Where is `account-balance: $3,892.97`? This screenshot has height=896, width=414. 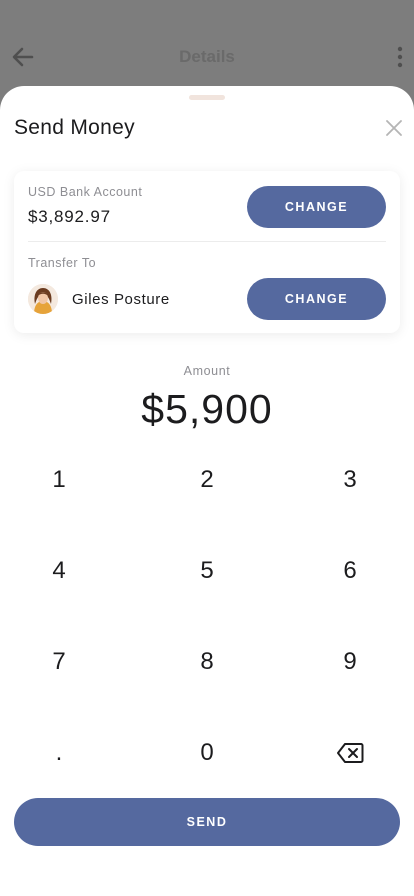
account-balance: $3,892.97 is located at coordinates (69, 216).